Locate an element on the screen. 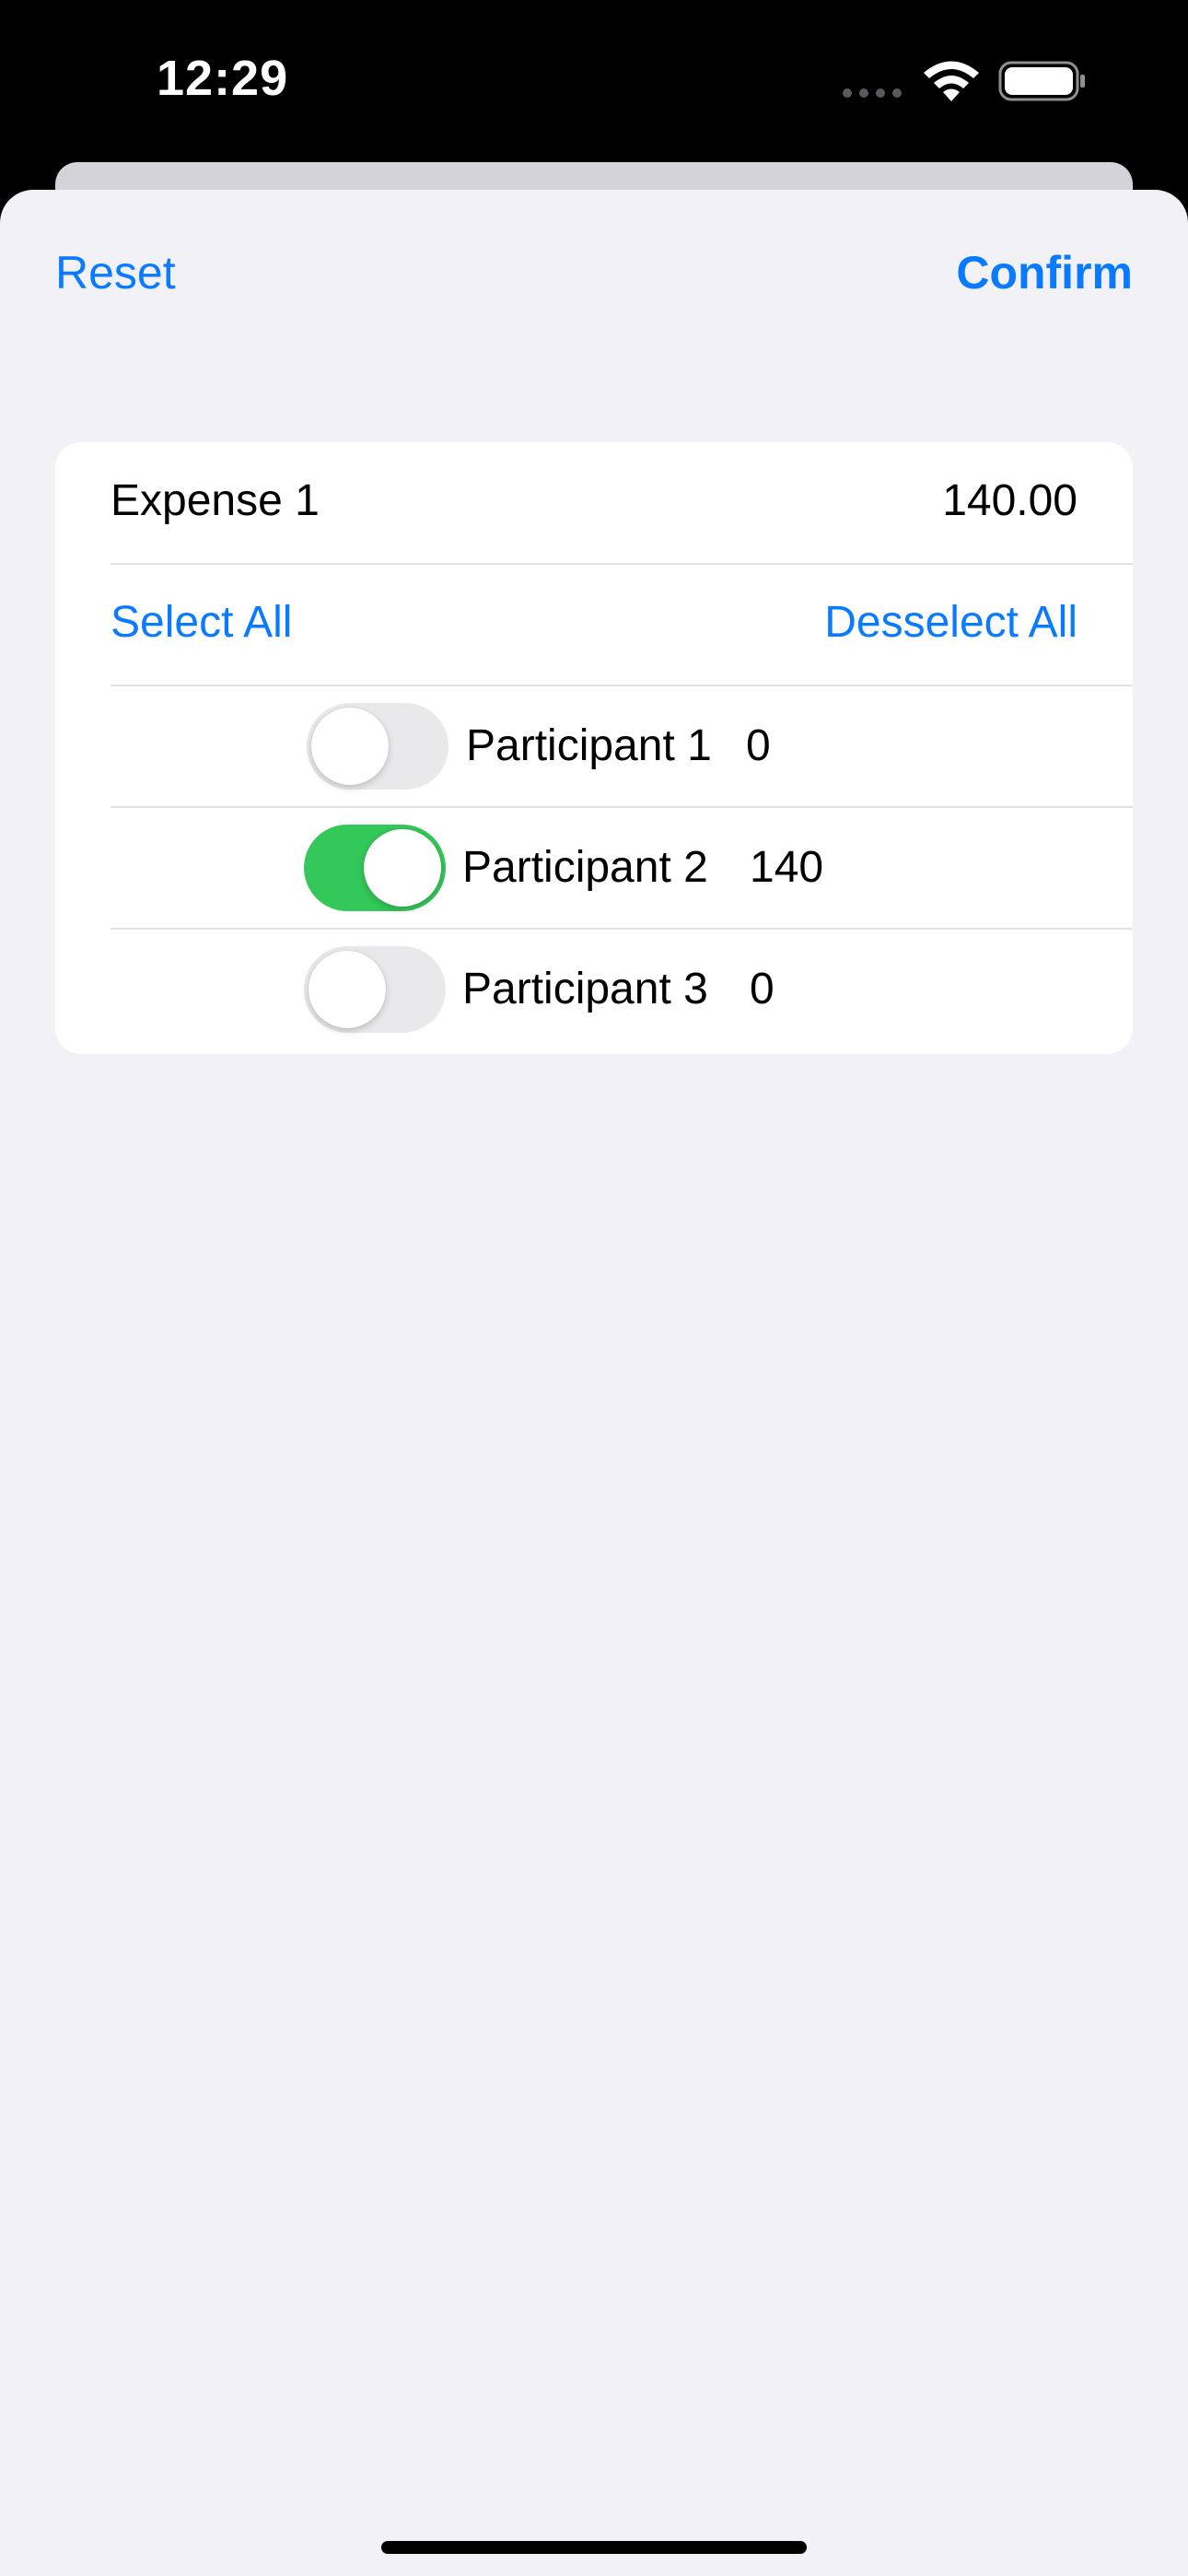 The image size is (1188, 2576). participant-3-toggle is located at coordinates (375, 989).